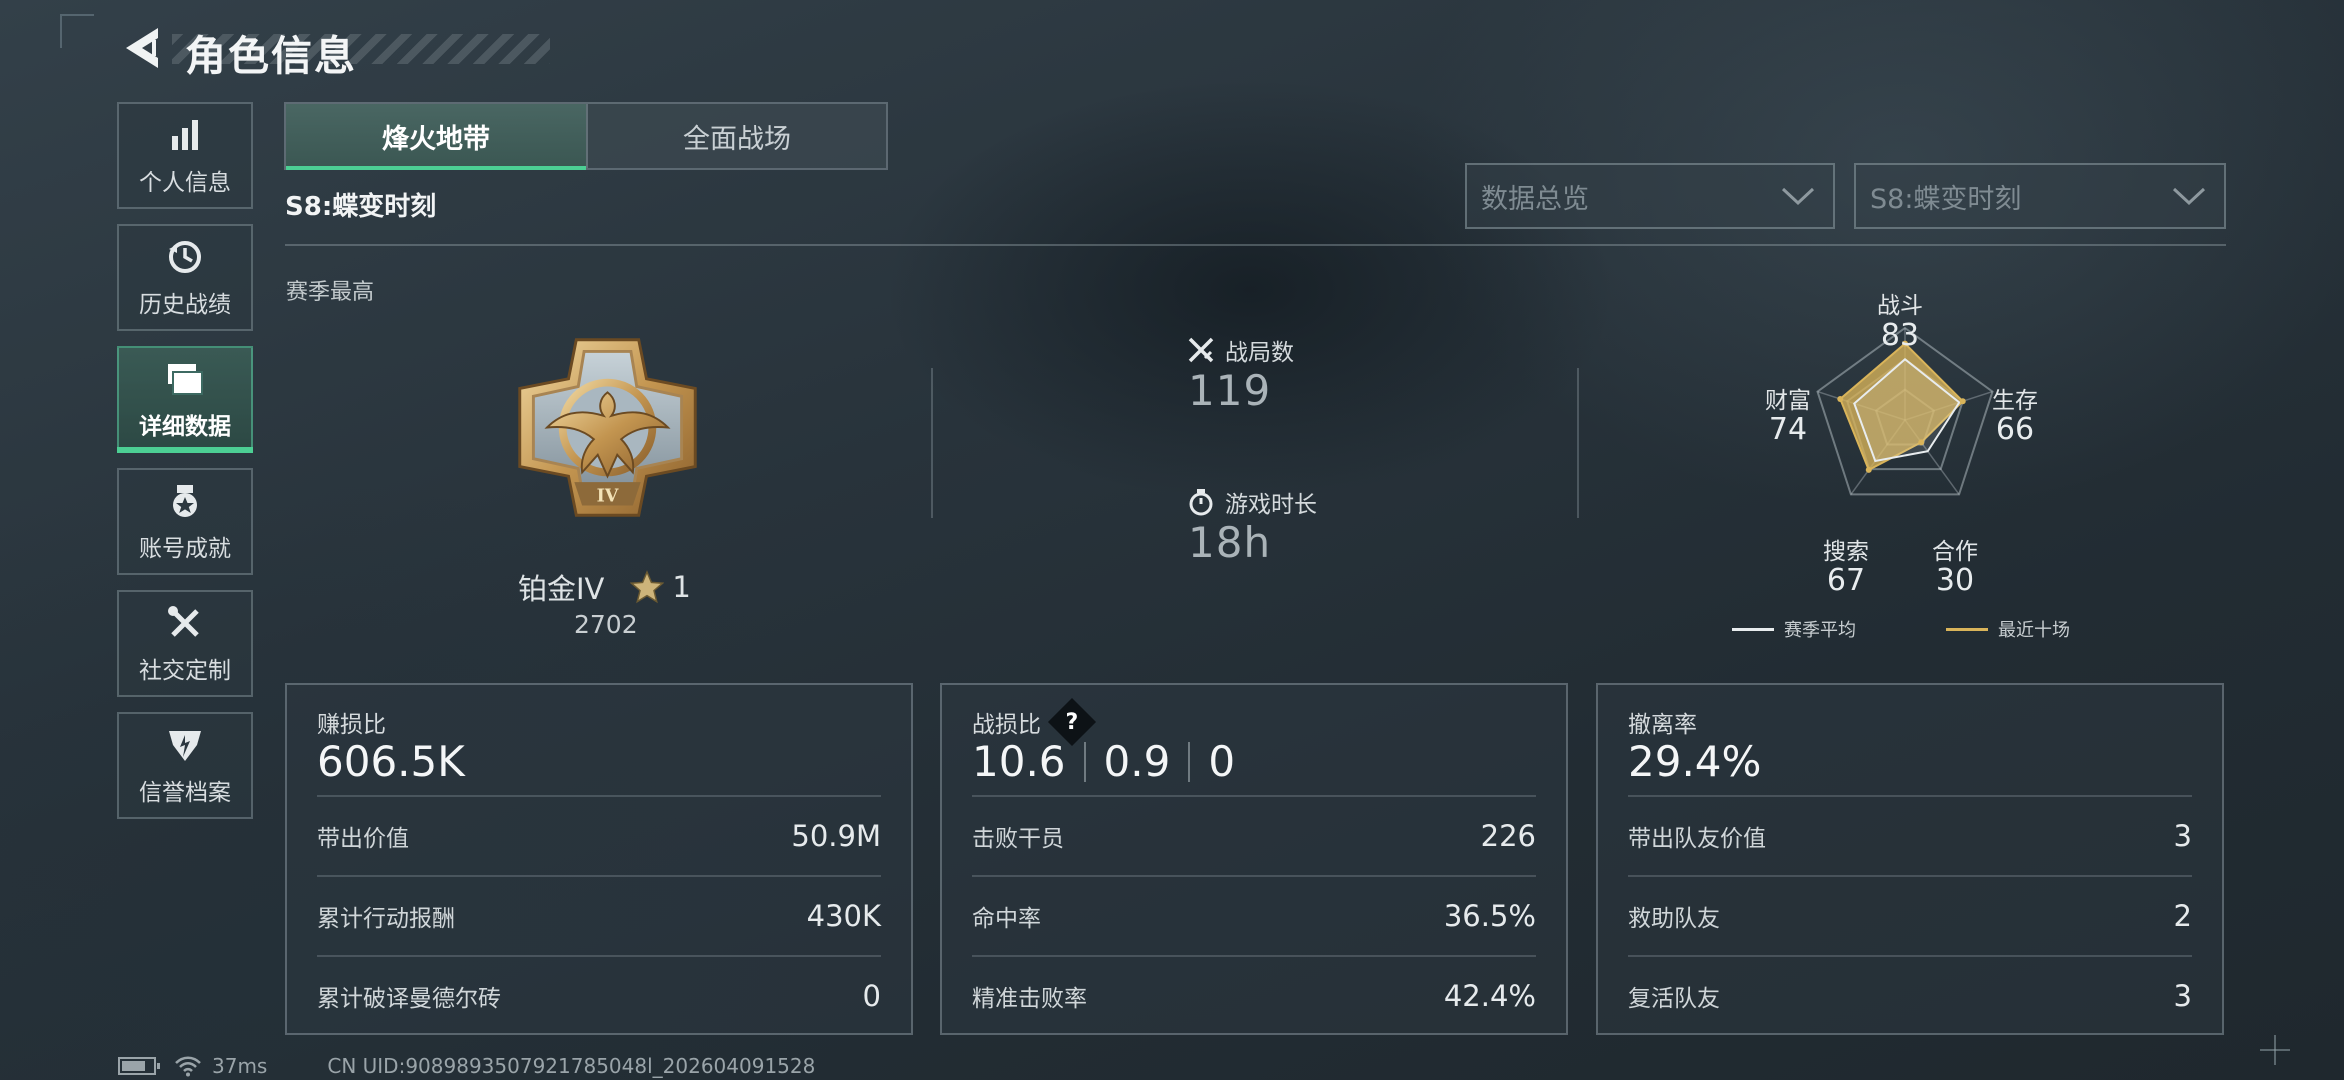  Describe the element at coordinates (363, 839) in the screenshot. I see `row-label: 带出价值` at that location.